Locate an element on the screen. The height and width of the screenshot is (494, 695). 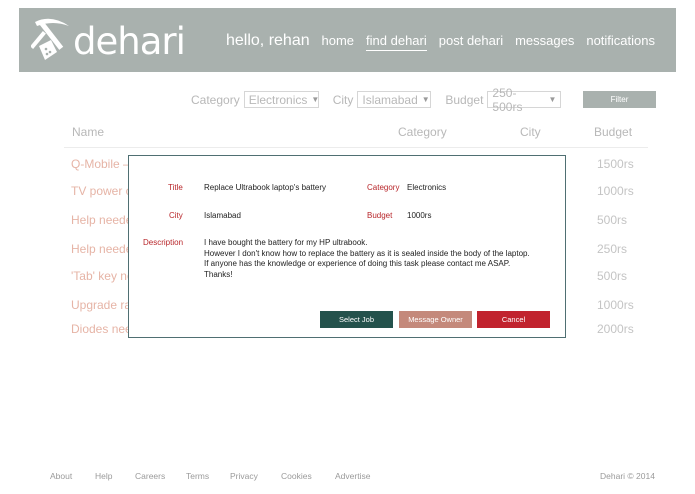
logo-icon is located at coordinates (52, 39).